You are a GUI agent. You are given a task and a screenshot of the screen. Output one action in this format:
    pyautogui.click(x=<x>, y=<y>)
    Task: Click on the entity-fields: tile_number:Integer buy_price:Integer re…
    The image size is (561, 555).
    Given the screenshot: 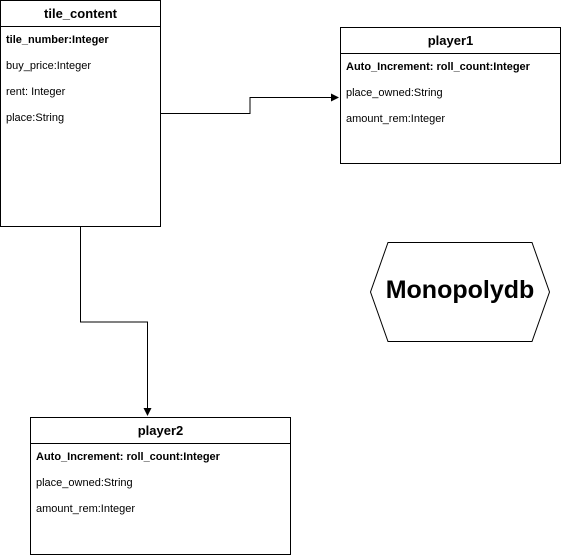 What is the action you would take?
    pyautogui.click(x=80, y=79)
    